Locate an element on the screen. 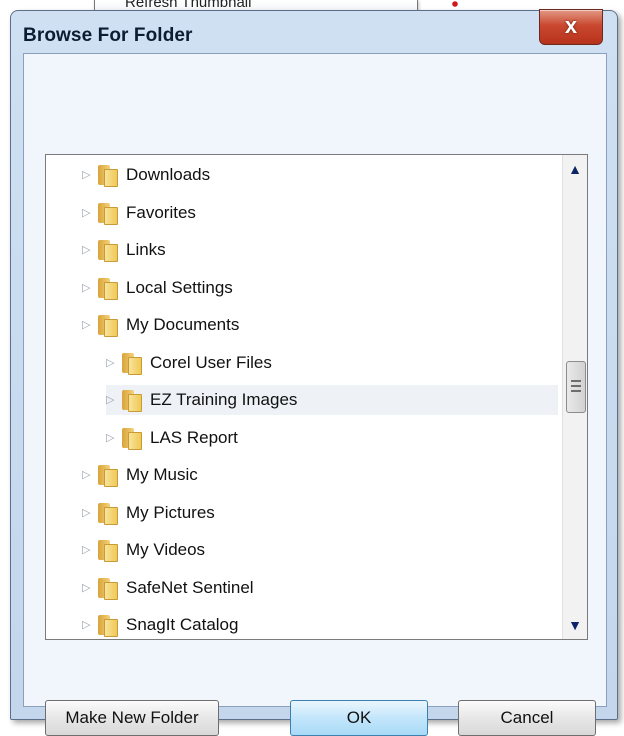  tree-item-label: My Pictures is located at coordinates (170, 512).